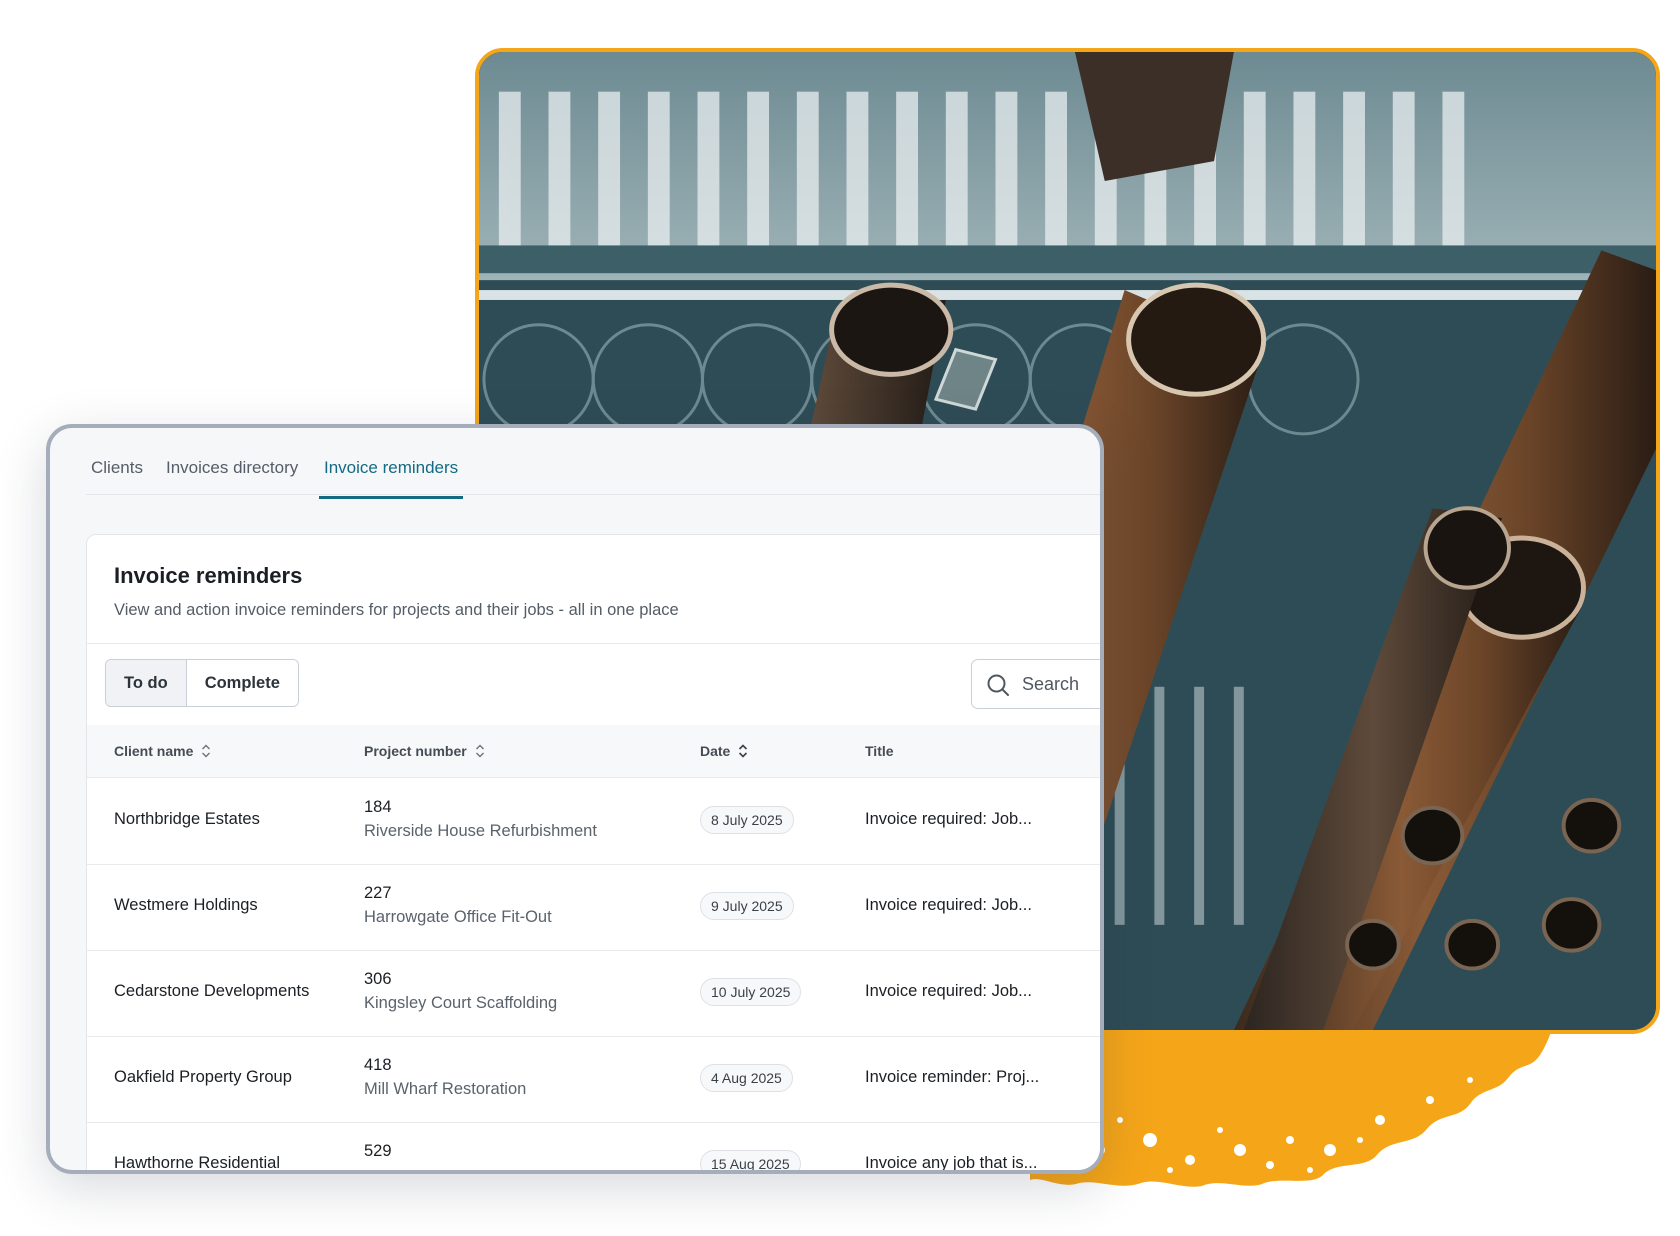 The image size is (1680, 1236). What do you see at coordinates (746, 1078) in the screenshot?
I see `date-badge: 4 Aug 2025` at bounding box center [746, 1078].